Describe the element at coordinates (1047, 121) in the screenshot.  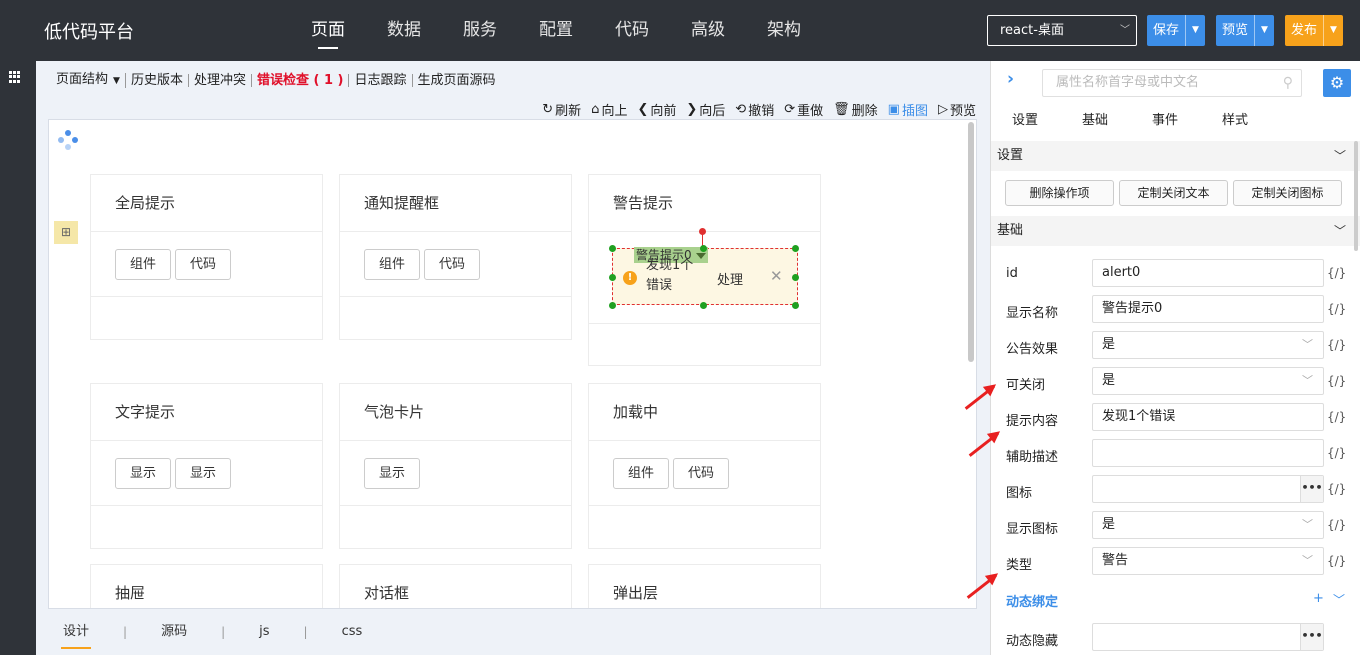
I see `tab-settings: 设置` at that location.